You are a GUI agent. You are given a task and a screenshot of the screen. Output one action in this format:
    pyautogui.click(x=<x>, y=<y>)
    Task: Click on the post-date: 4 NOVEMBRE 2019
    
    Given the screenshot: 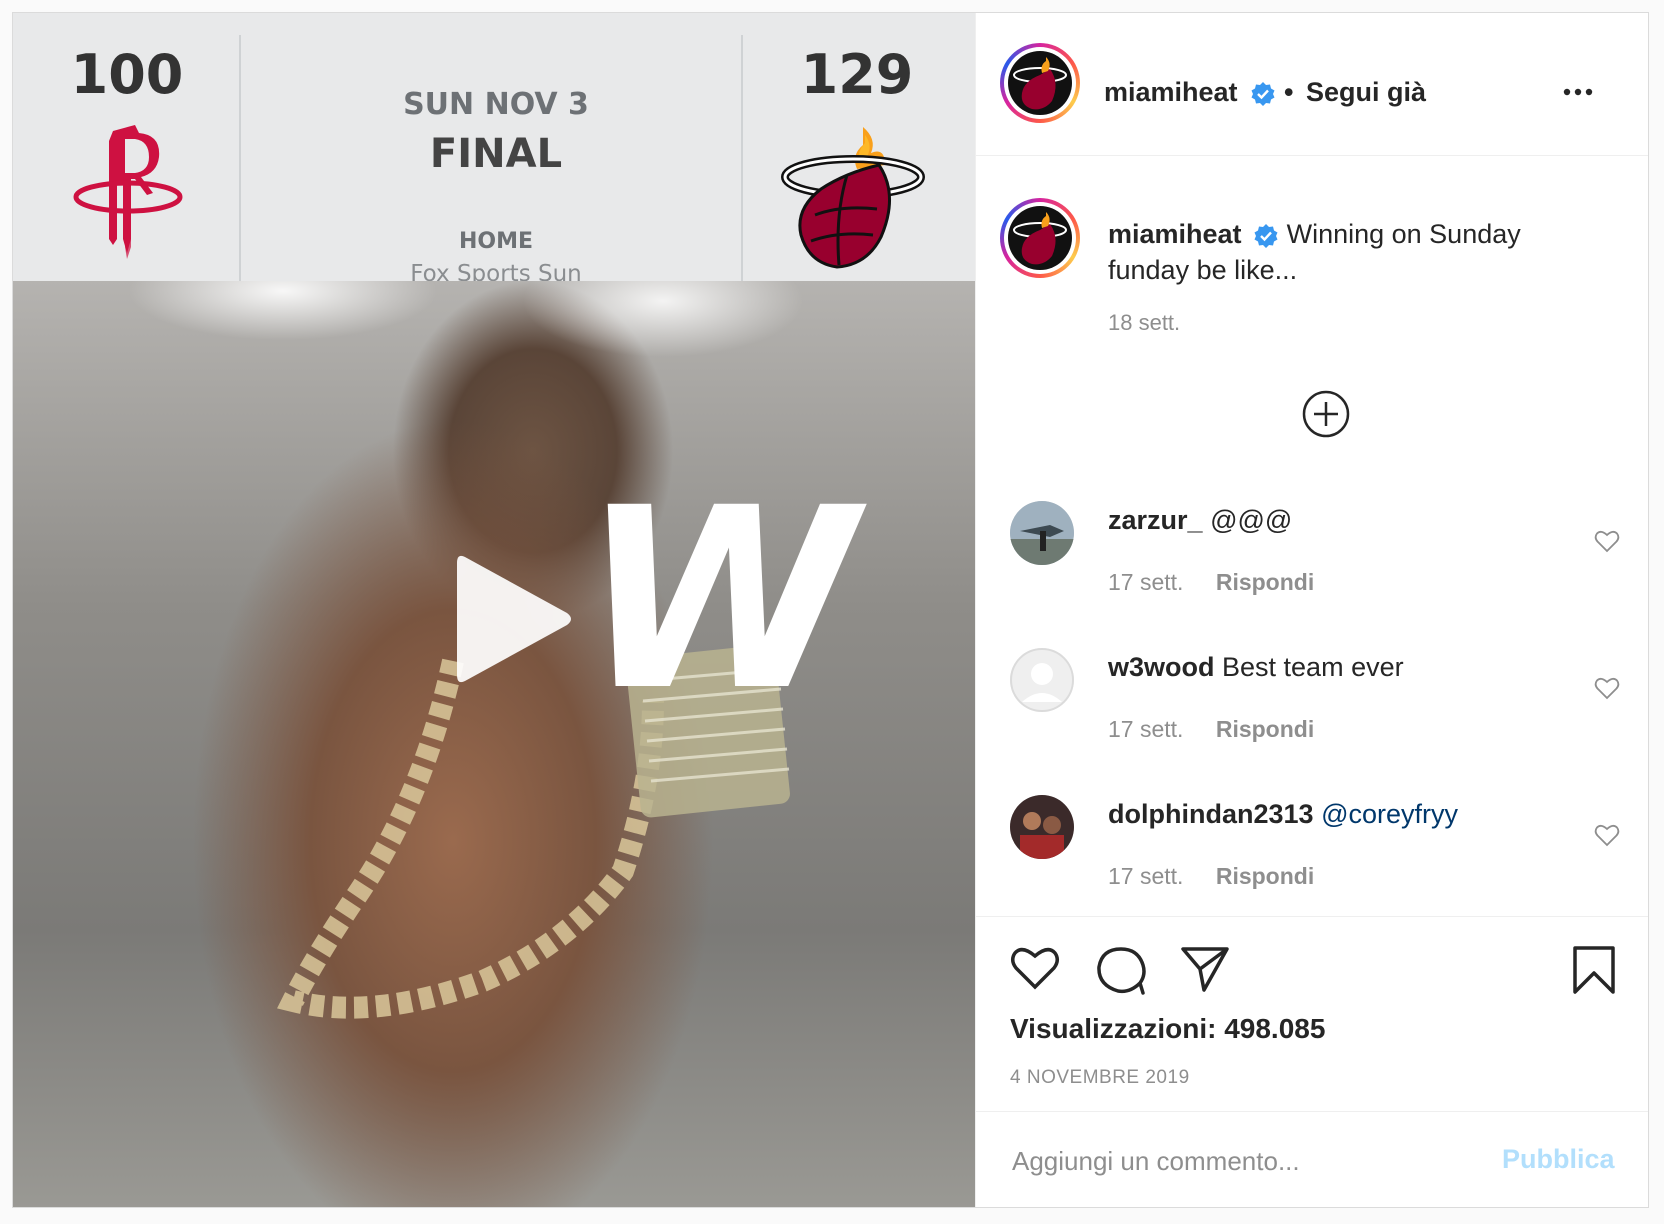 What is the action you would take?
    pyautogui.click(x=1100, y=1078)
    